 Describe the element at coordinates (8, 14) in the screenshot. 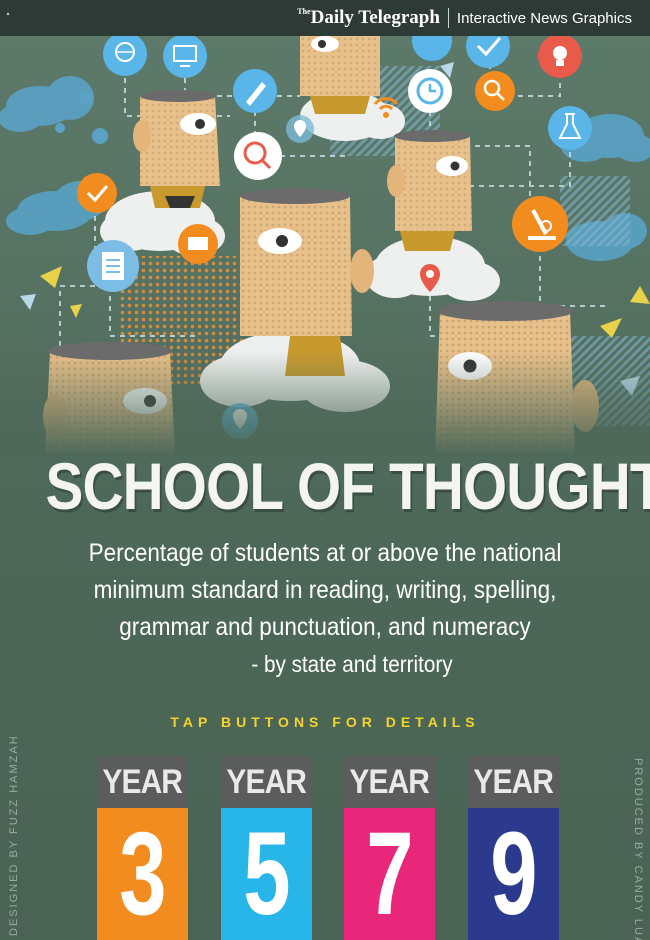

I see `dot-icon` at that location.